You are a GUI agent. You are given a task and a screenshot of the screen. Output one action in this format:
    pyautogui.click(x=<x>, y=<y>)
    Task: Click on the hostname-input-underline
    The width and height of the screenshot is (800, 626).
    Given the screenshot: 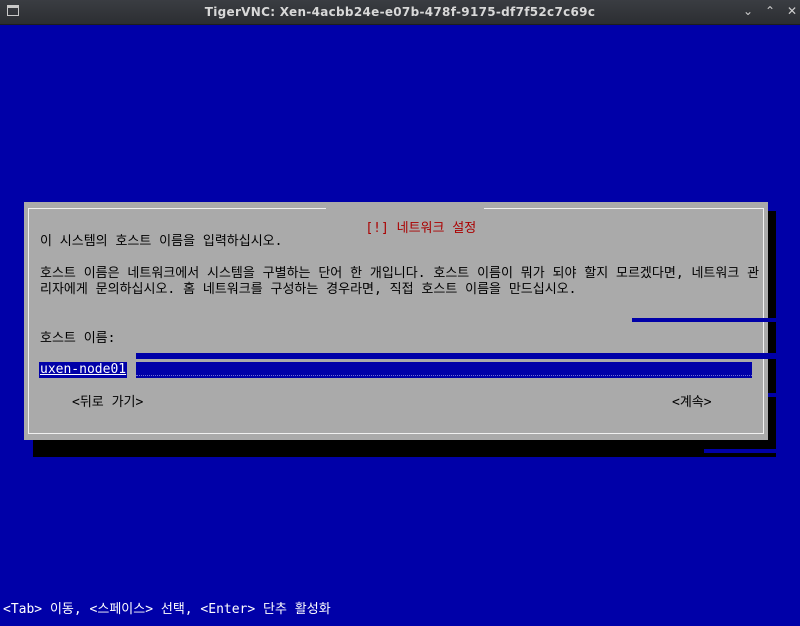 What is the action you would take?
    pyautogui.click(x=444, y=370)
    